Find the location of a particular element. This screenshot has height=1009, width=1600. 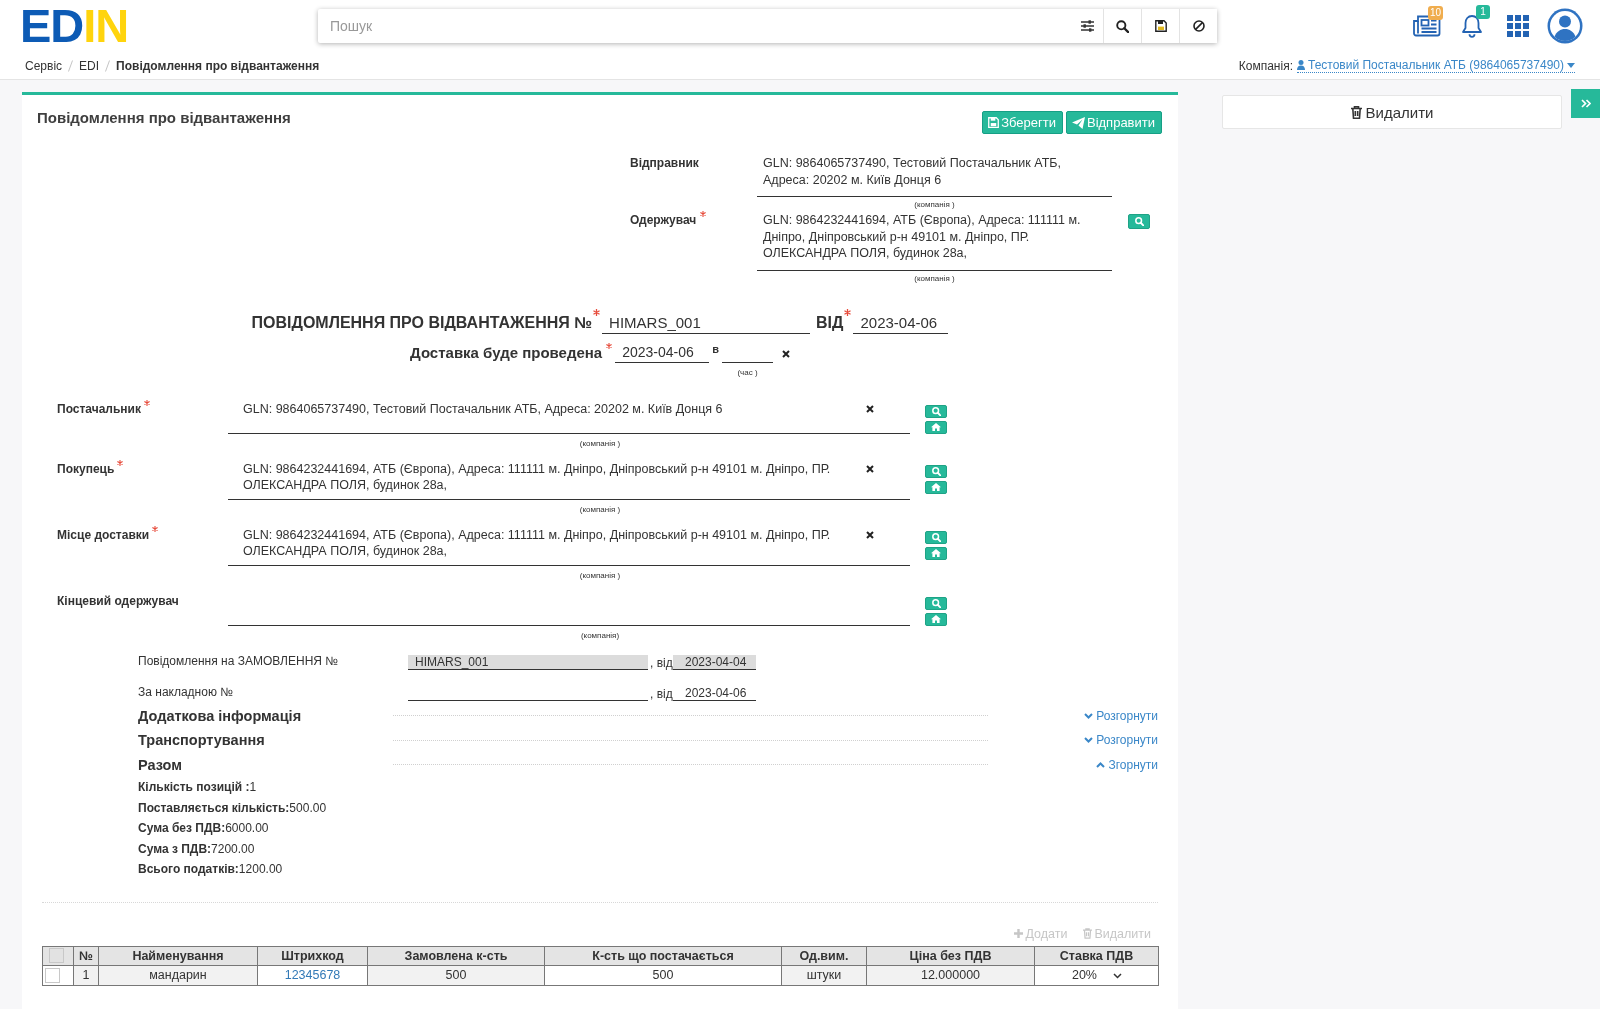

avatar-icon is located at coordinates (1565, 26).